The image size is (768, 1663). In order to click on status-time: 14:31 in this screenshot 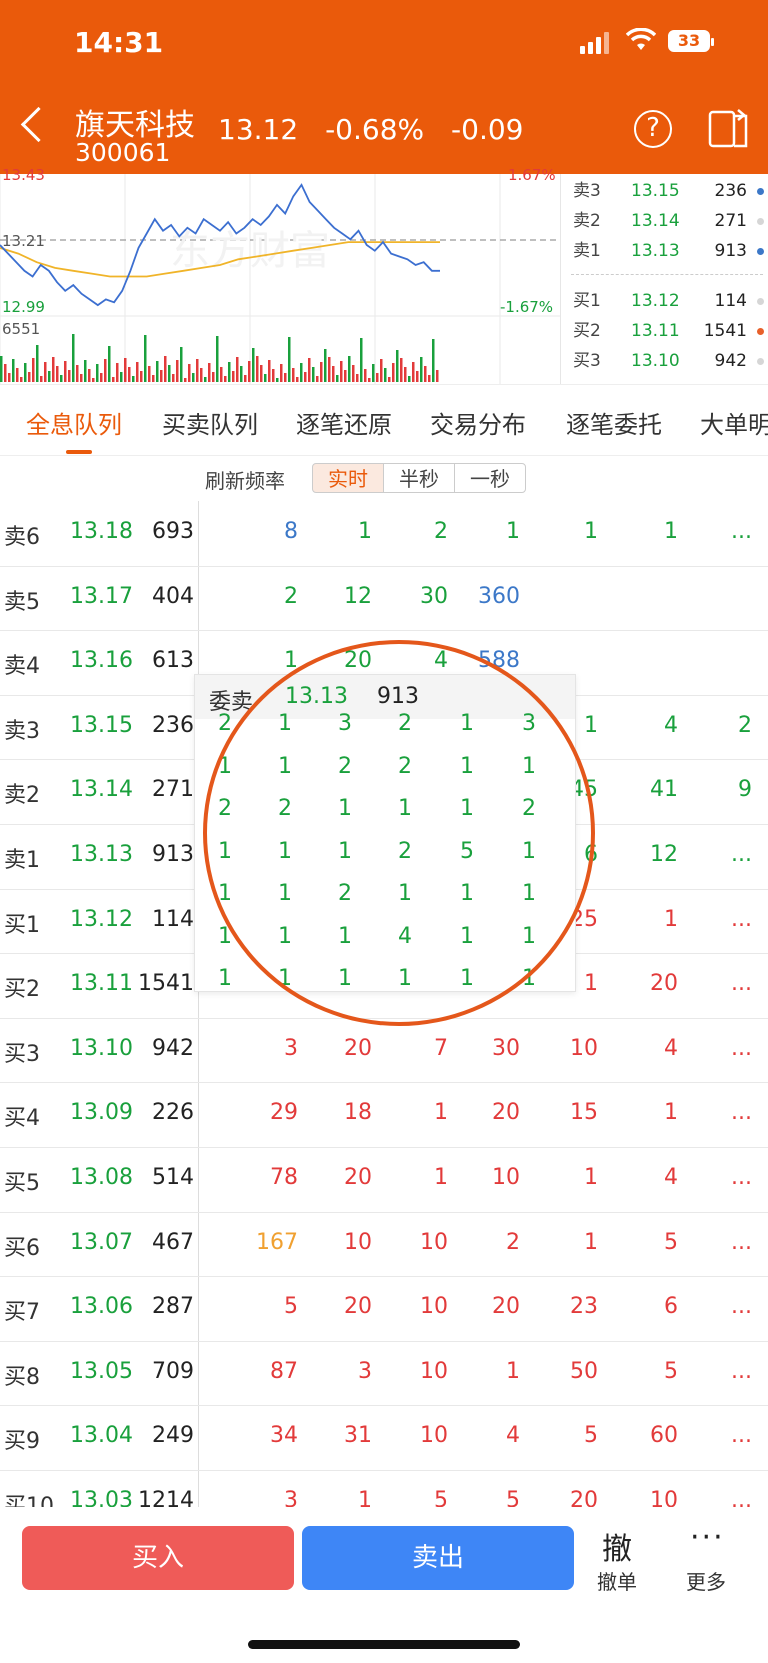, I will do `click(119, 42)`.